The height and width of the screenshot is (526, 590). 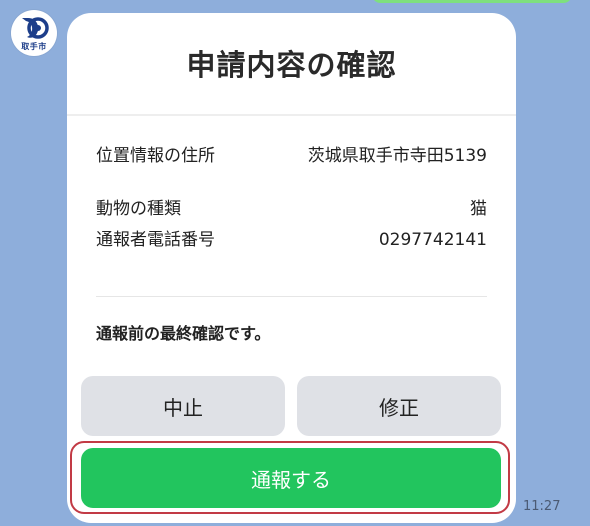 I want to click on avatar-label: 取手市, so click(x=34, y=46).